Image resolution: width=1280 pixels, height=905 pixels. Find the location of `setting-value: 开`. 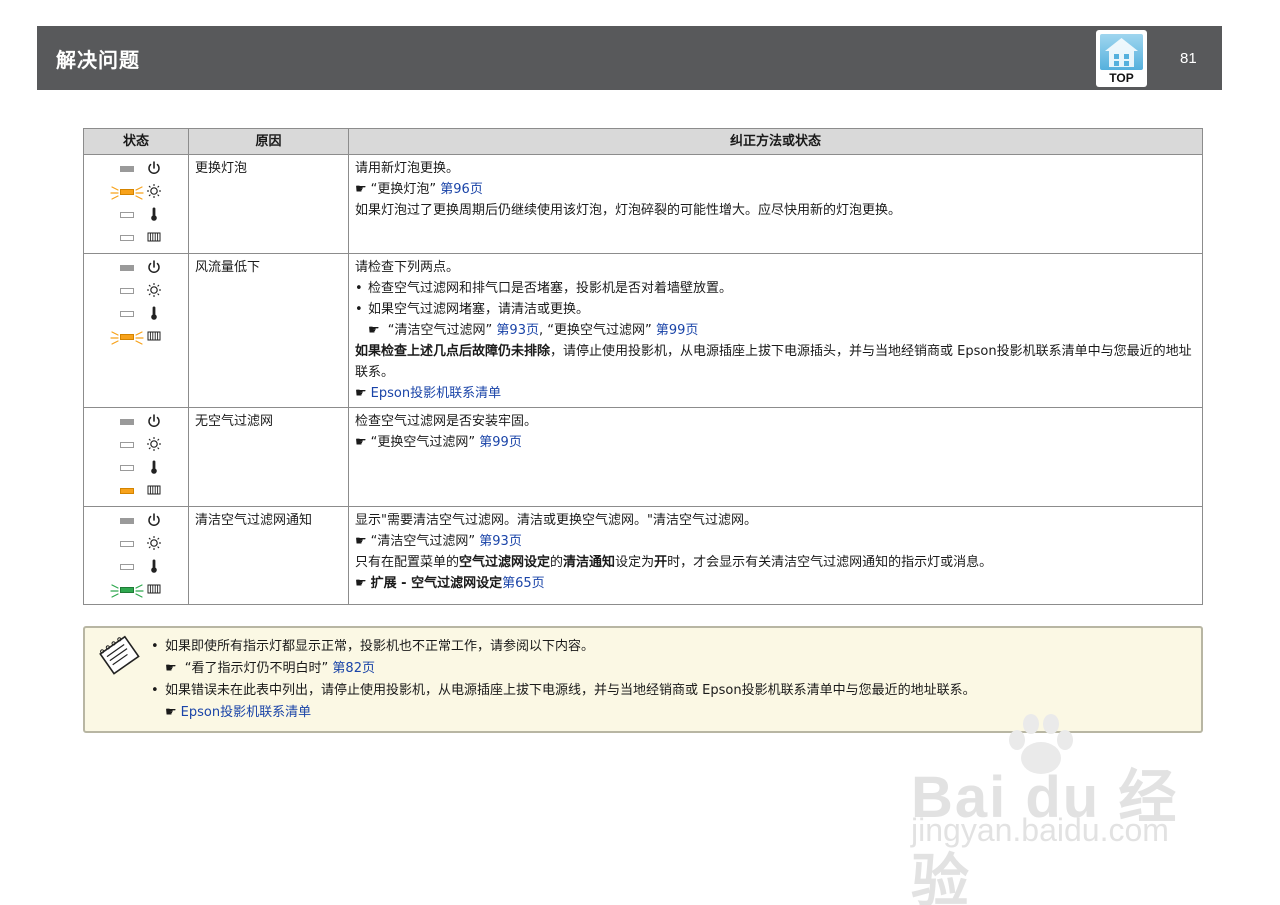

setting-value: 开 is located at coordinates (661, 562).